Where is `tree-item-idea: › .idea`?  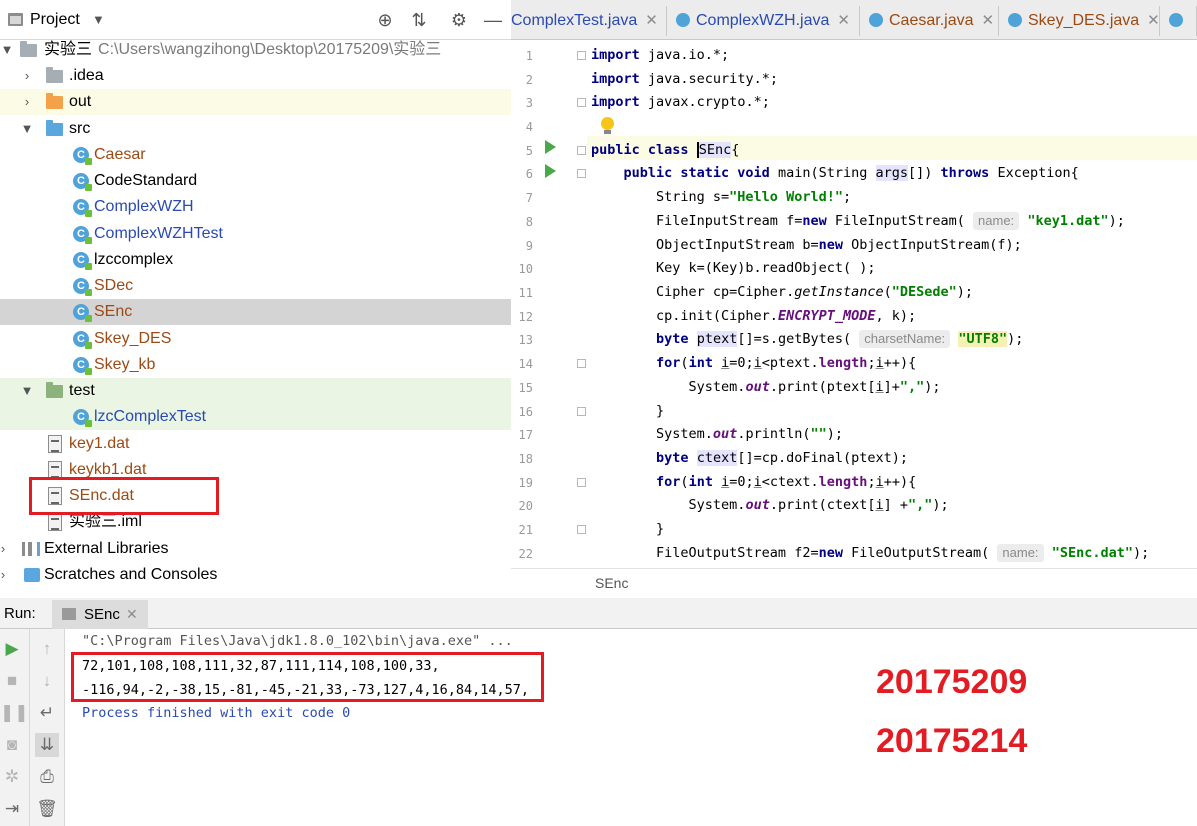 tree-item-idea: › .idea is located at coordinates (255, 76).